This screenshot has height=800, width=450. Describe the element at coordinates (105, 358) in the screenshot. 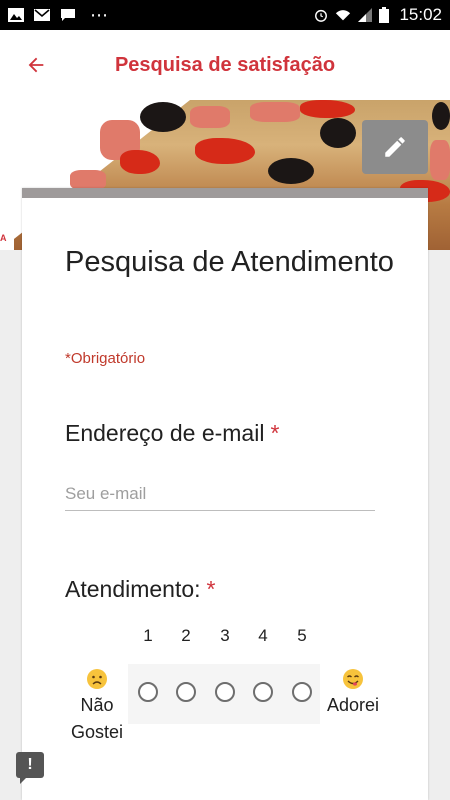

I see `required-note: *Obrigatório` at that location.